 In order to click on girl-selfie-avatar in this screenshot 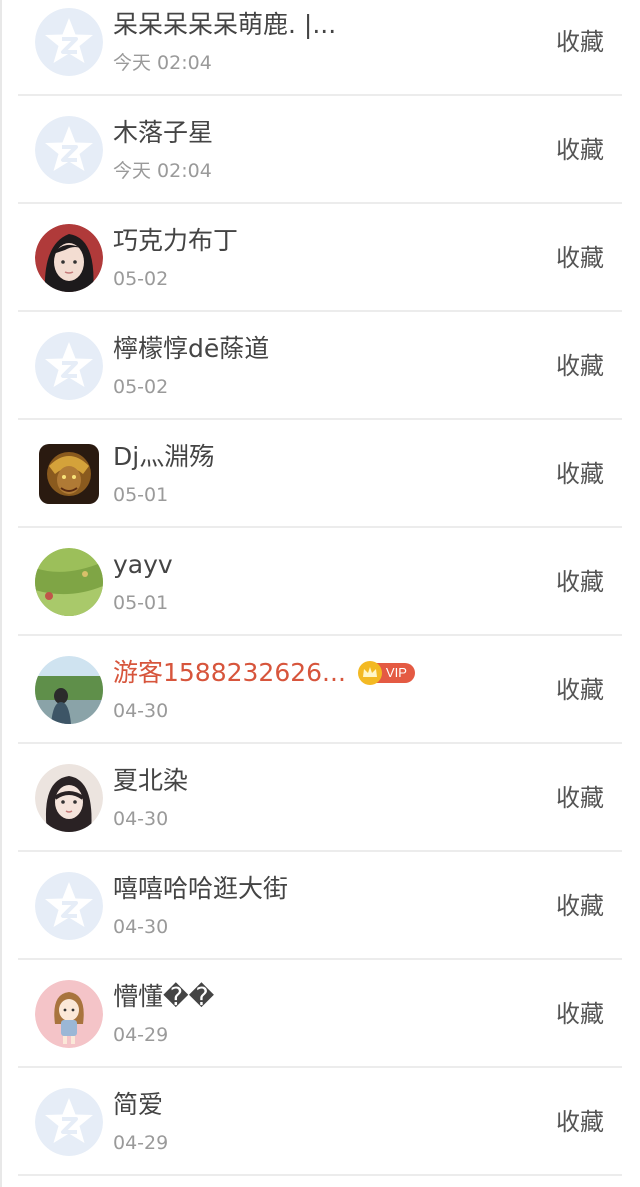, I will do `click(69, 798)`.